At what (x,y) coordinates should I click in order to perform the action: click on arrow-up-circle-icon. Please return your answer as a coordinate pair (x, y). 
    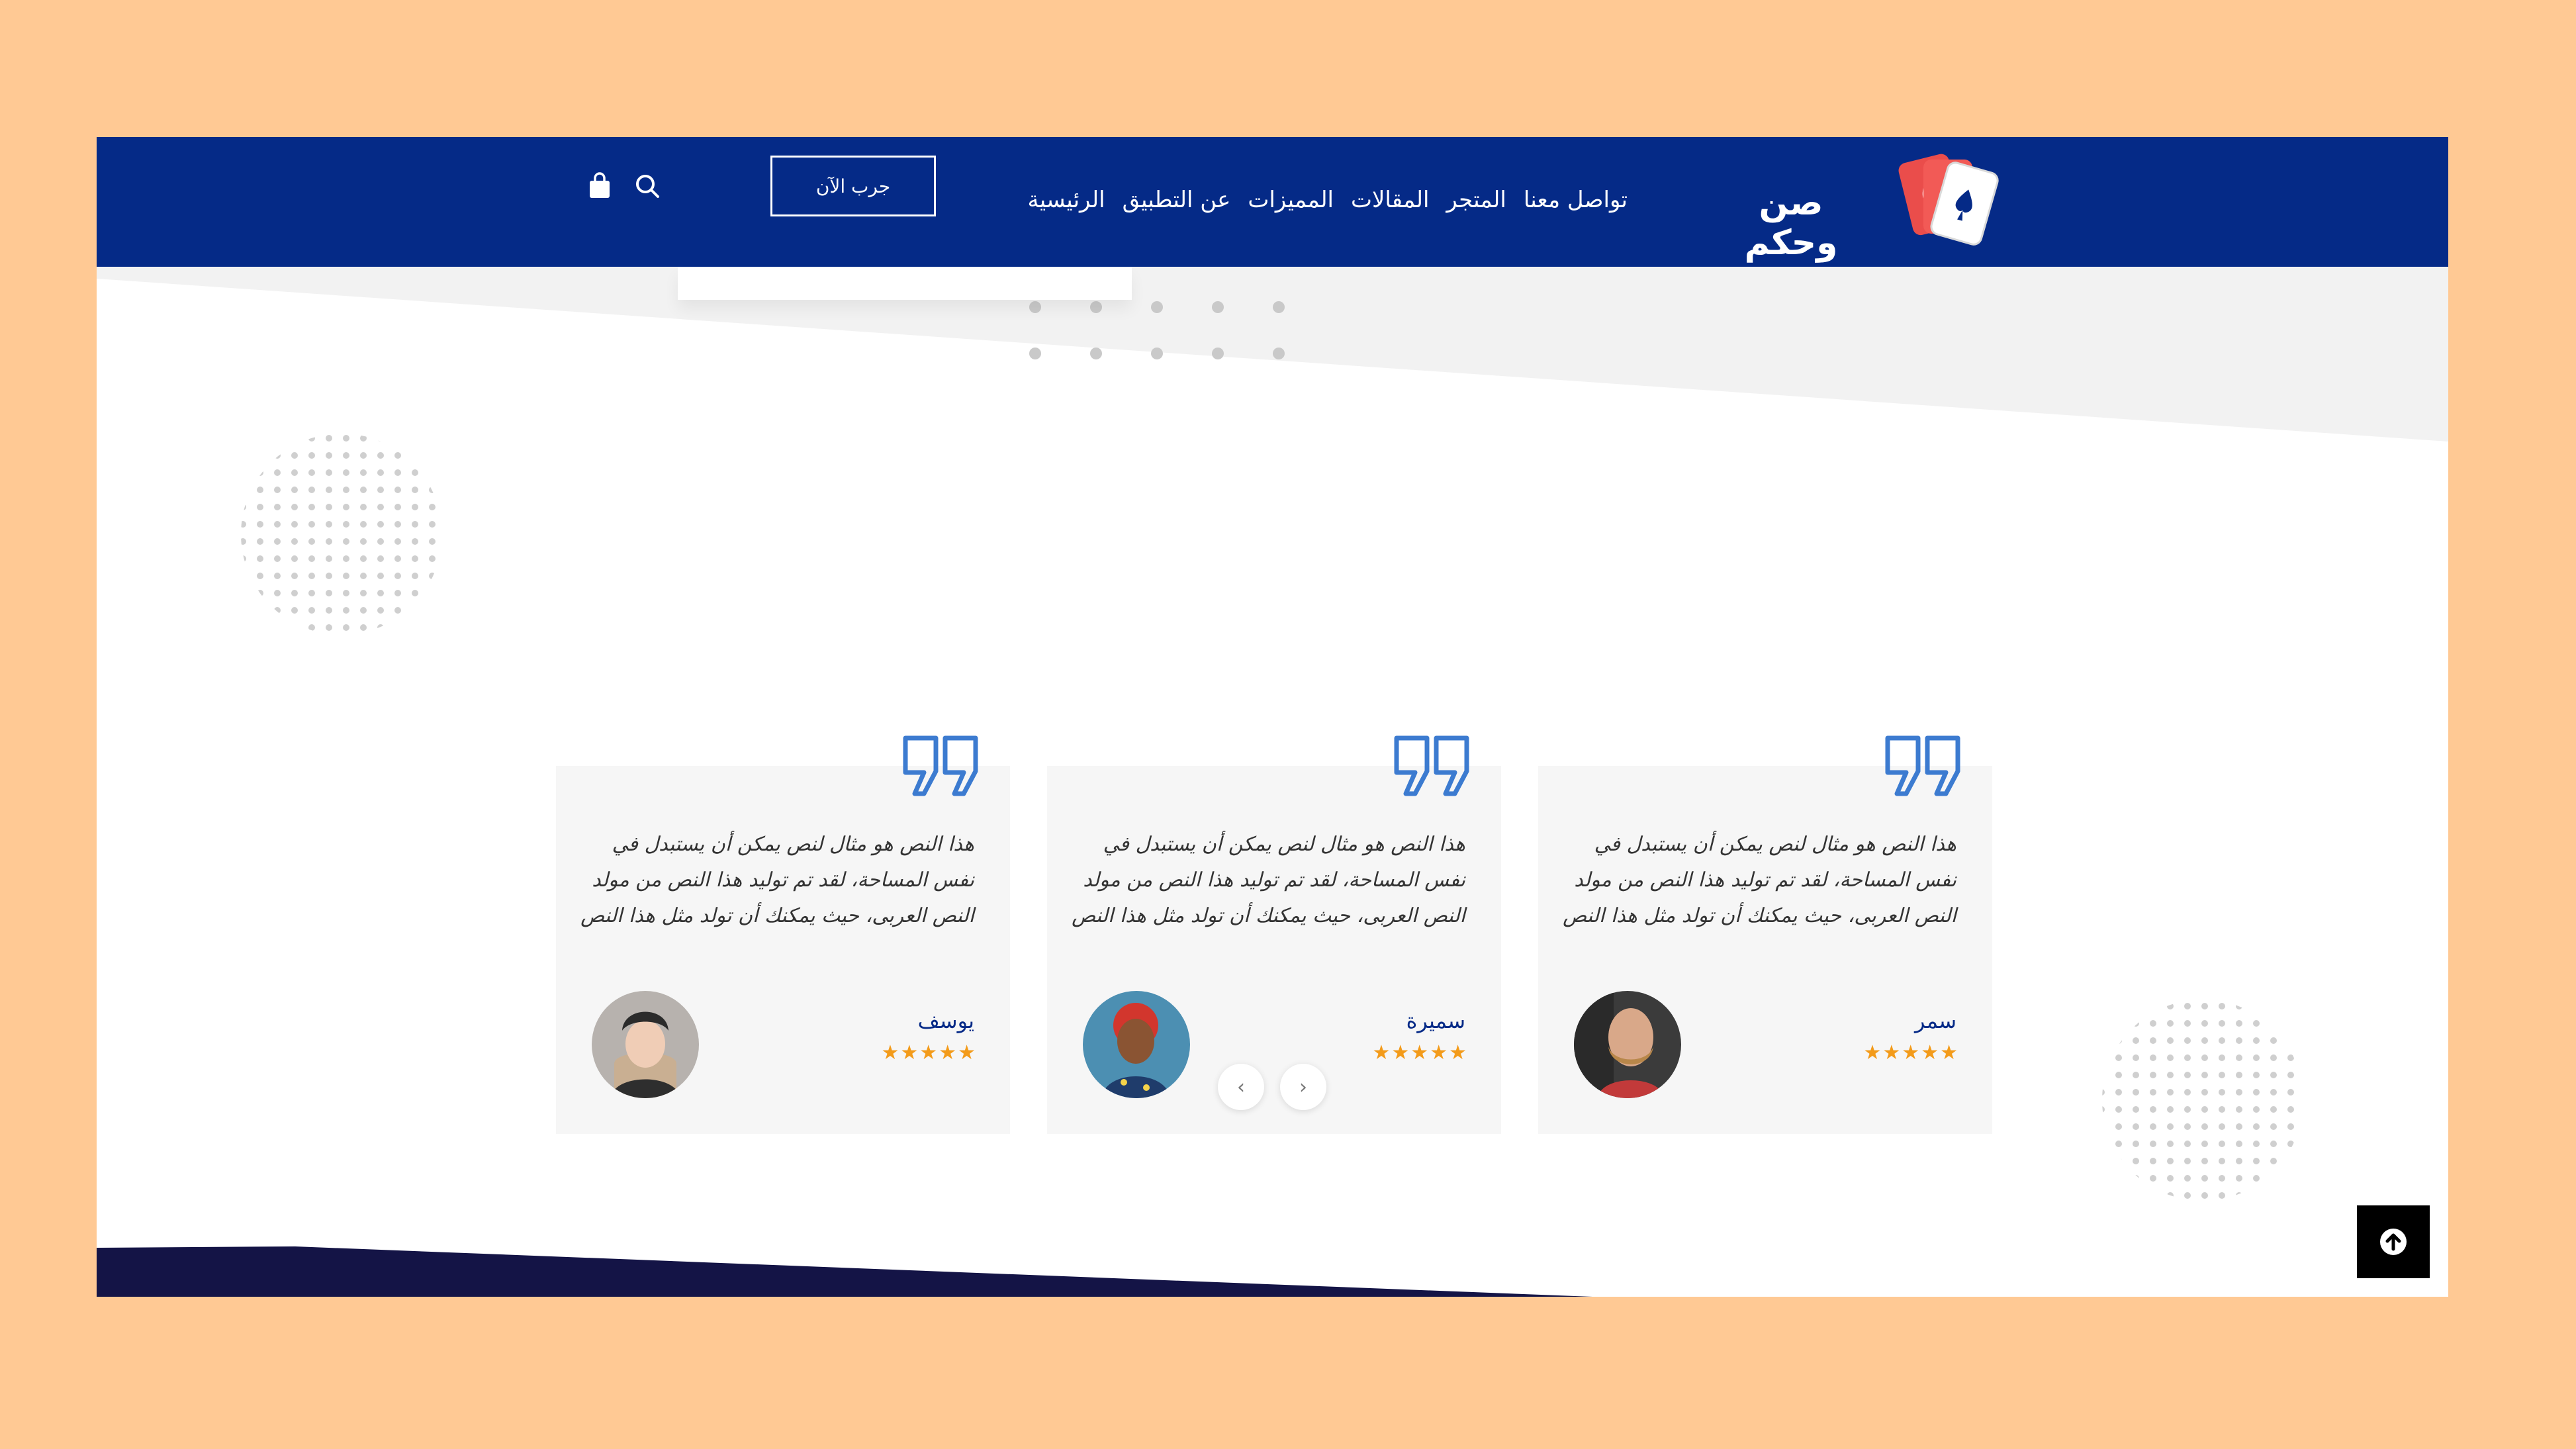
    Looking at the image, I should click on (2393, 1242).